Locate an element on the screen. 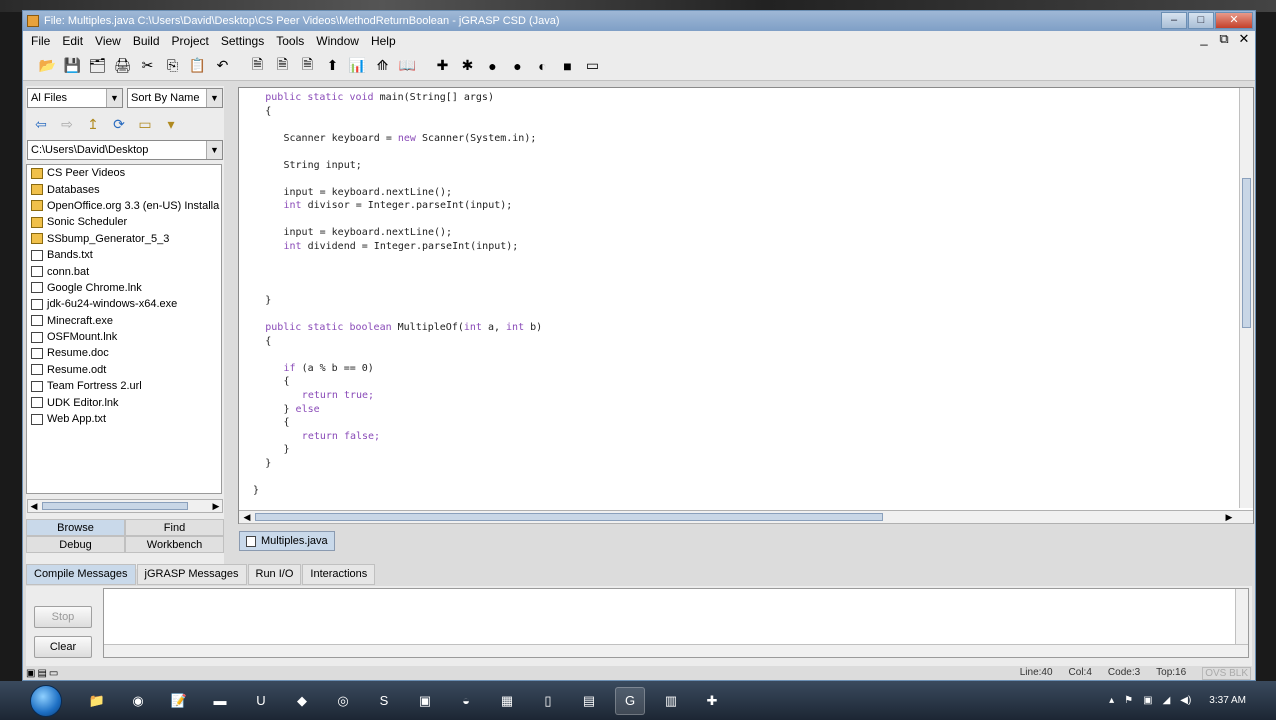 Image resolution: width=1276 pixels, height=720 pixels. start-button is located at coordinates (46, 700).